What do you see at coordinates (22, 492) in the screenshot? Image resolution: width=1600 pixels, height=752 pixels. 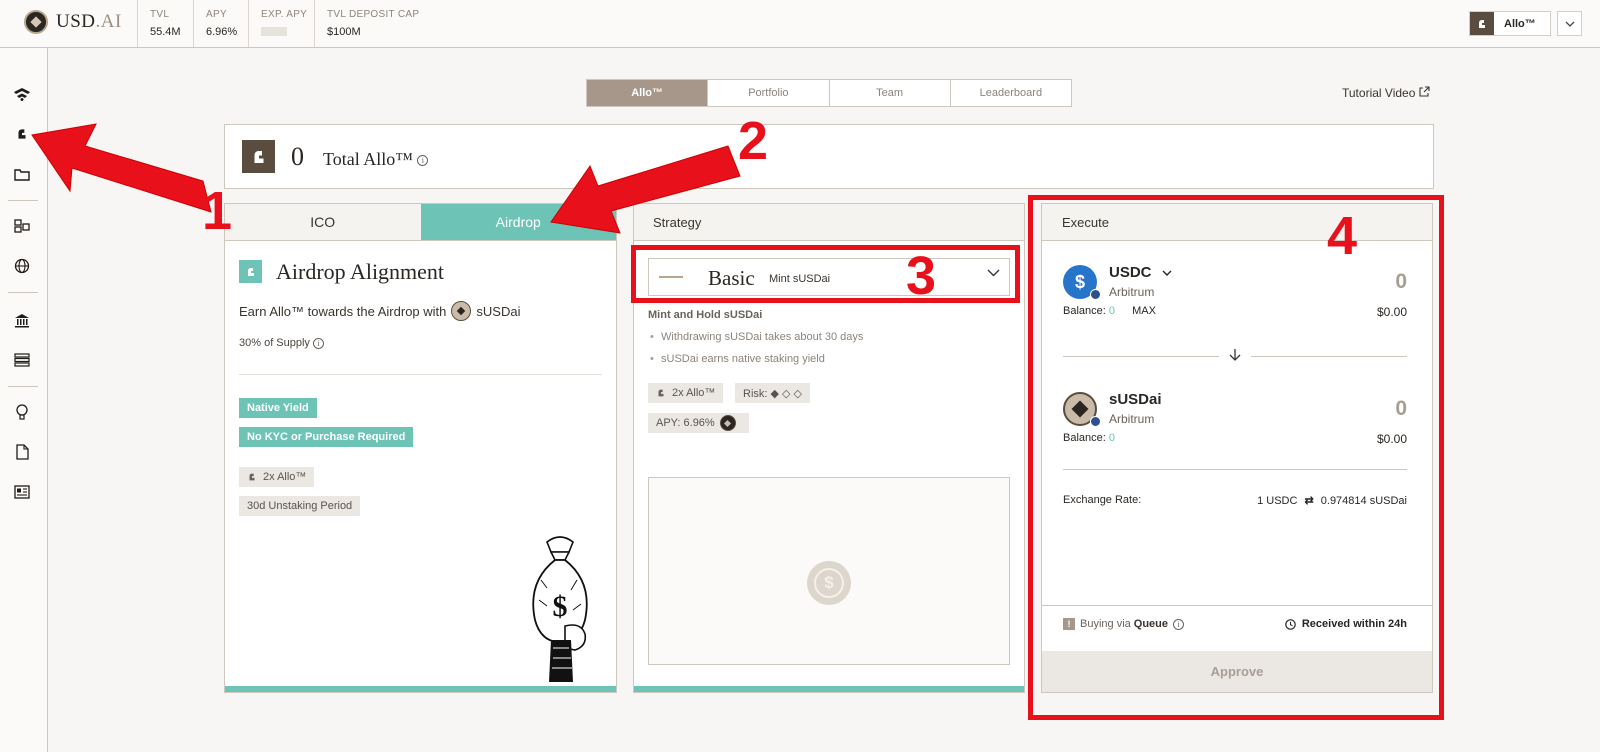 I see `newspaper-icon` at bounding box center [22, 492].